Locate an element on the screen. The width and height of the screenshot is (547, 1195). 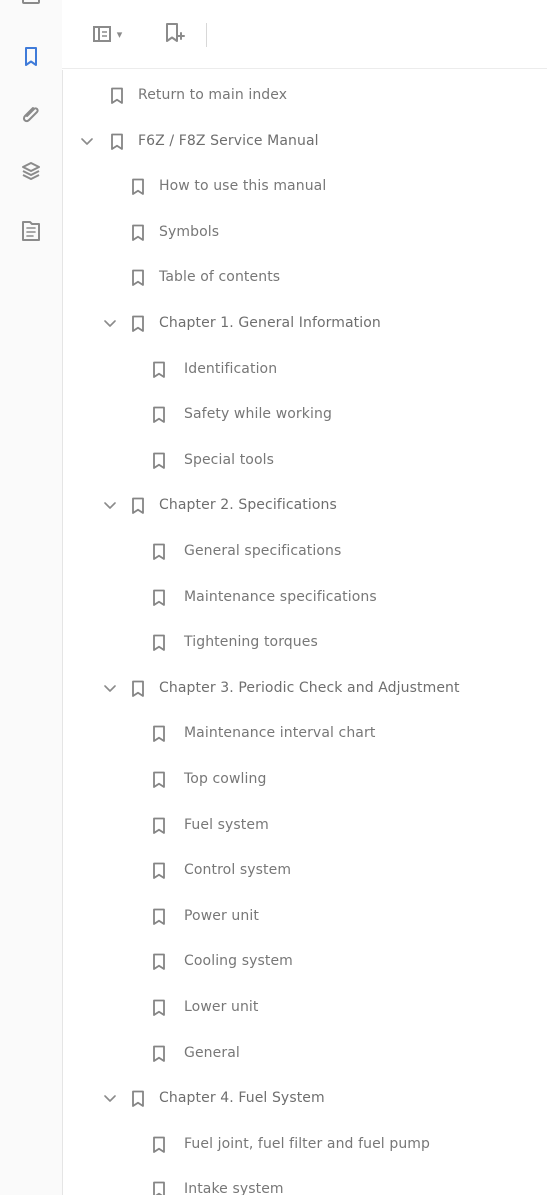
bookmark-label: General specifications is located at coordinates (263, 551).